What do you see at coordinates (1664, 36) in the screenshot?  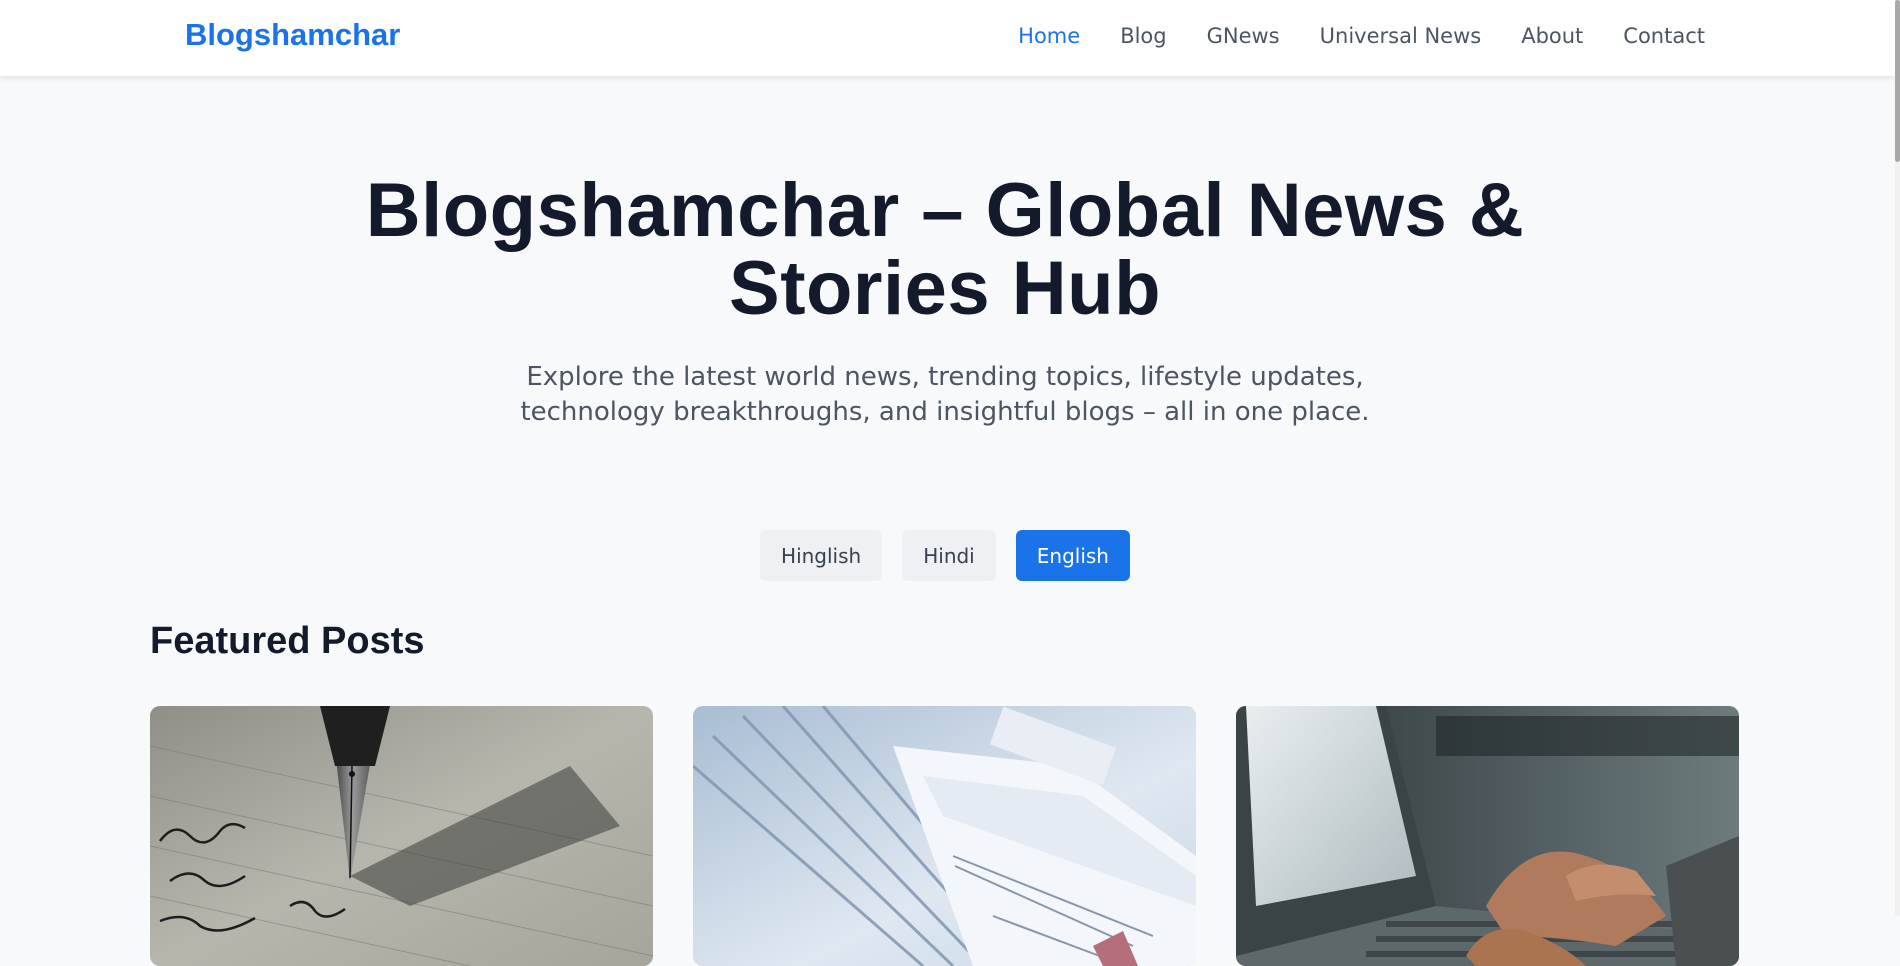 I see `nav-contact: Contact` at bounding box center [1664, 36].